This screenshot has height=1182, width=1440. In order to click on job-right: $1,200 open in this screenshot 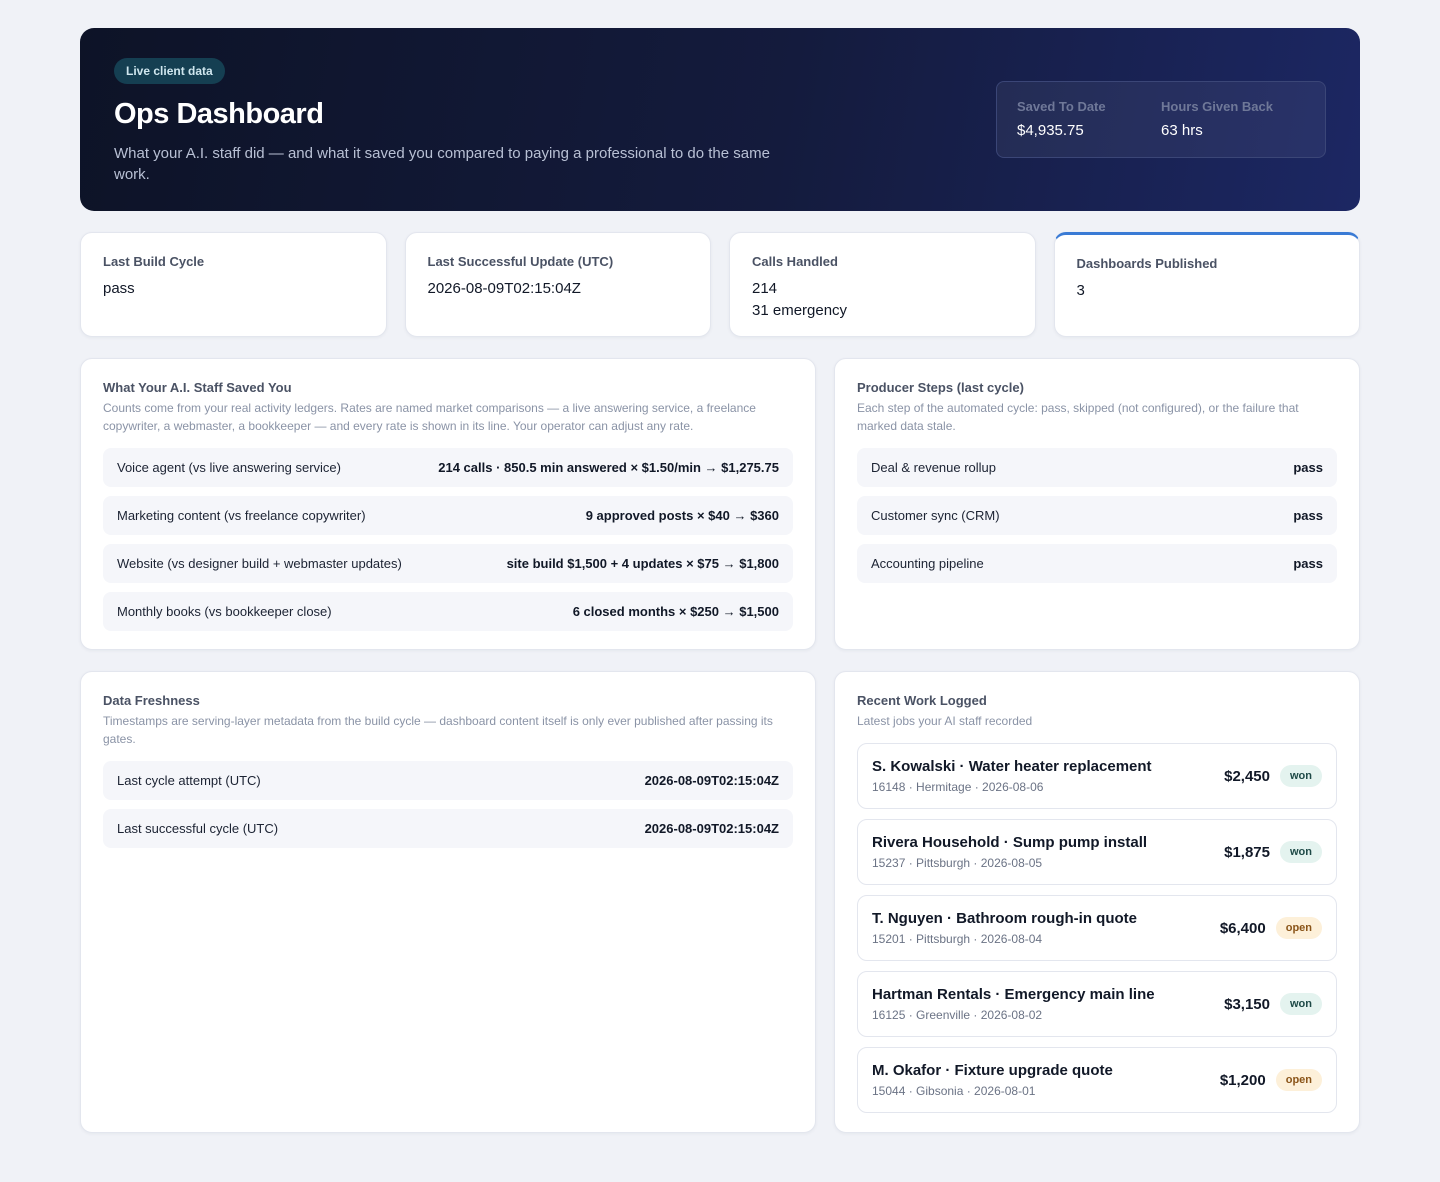, I will do `click(1271, 1080)`.